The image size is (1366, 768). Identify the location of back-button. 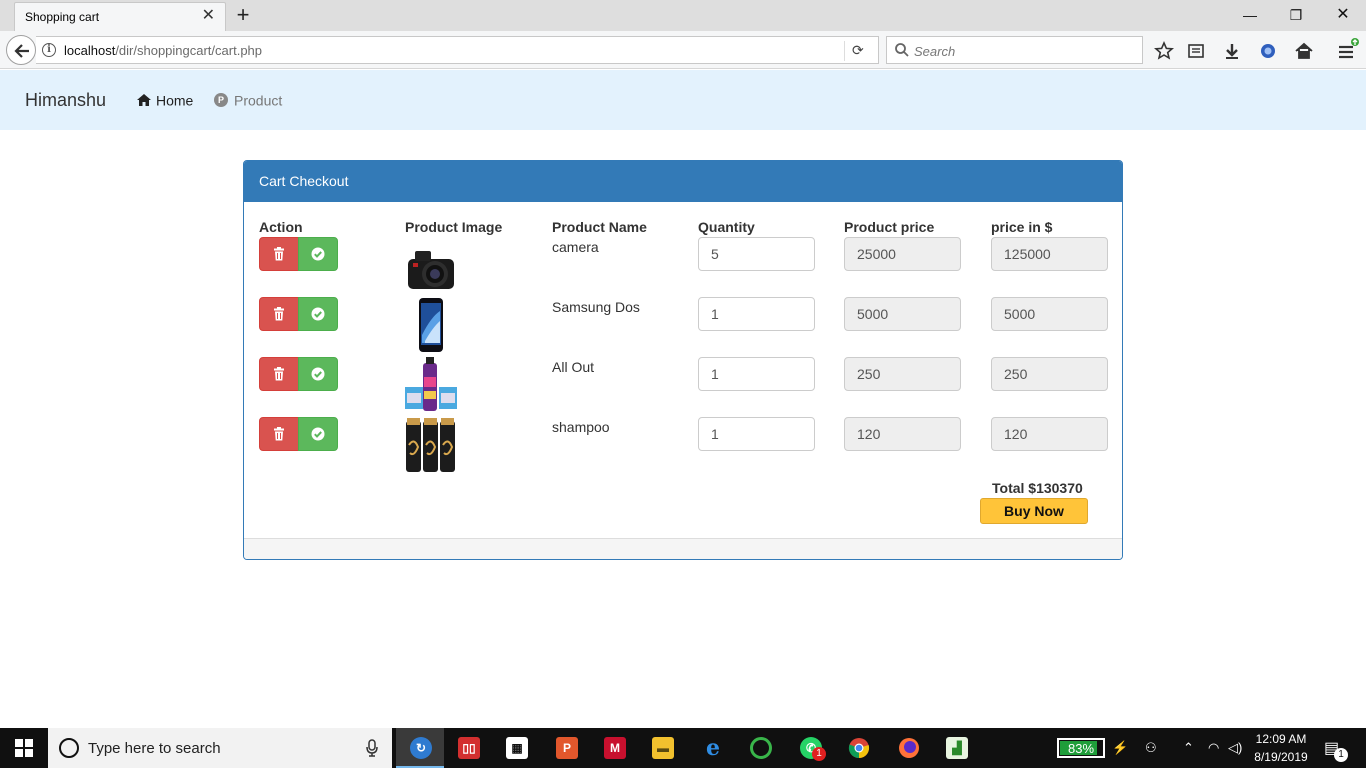
(21, 50).